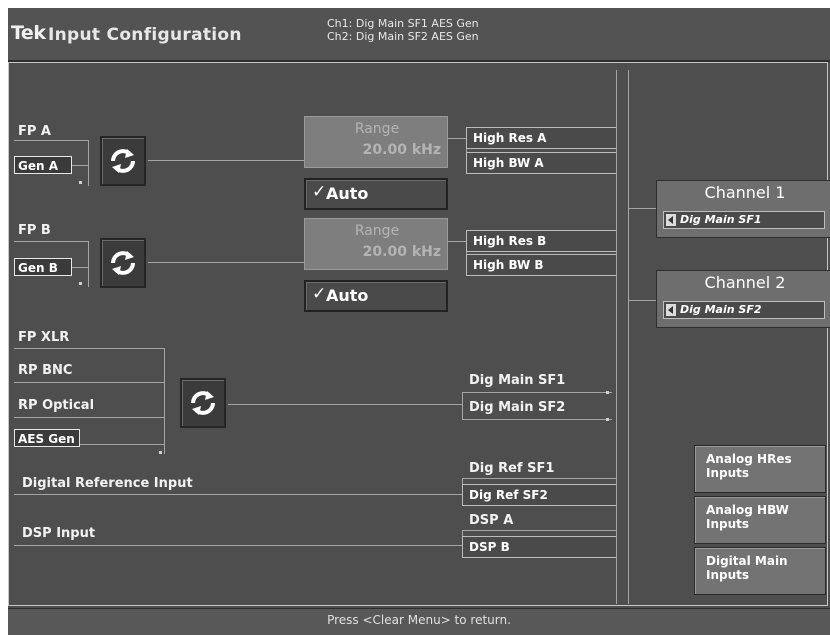  I want to click on analog-hres-inputs-button: Analog HRes Inputs, so click(760, 469).